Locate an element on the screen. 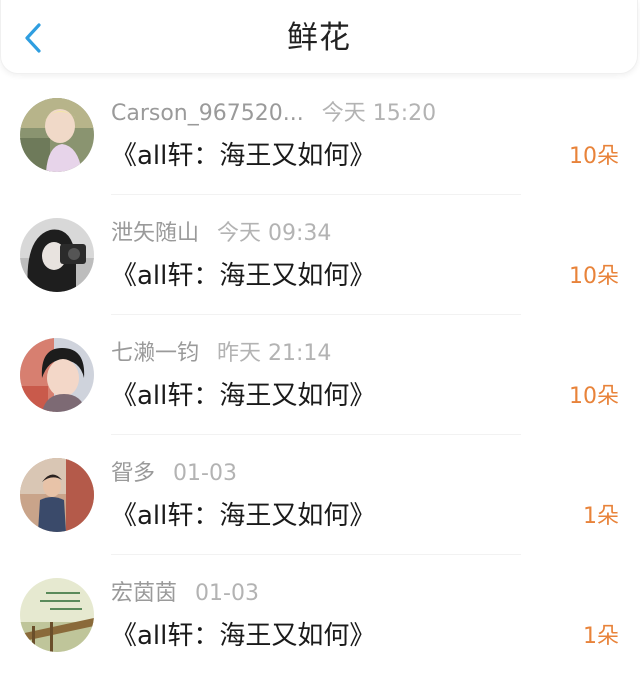  user-name: 宏茵茵 is located at coordinates (144, 593).